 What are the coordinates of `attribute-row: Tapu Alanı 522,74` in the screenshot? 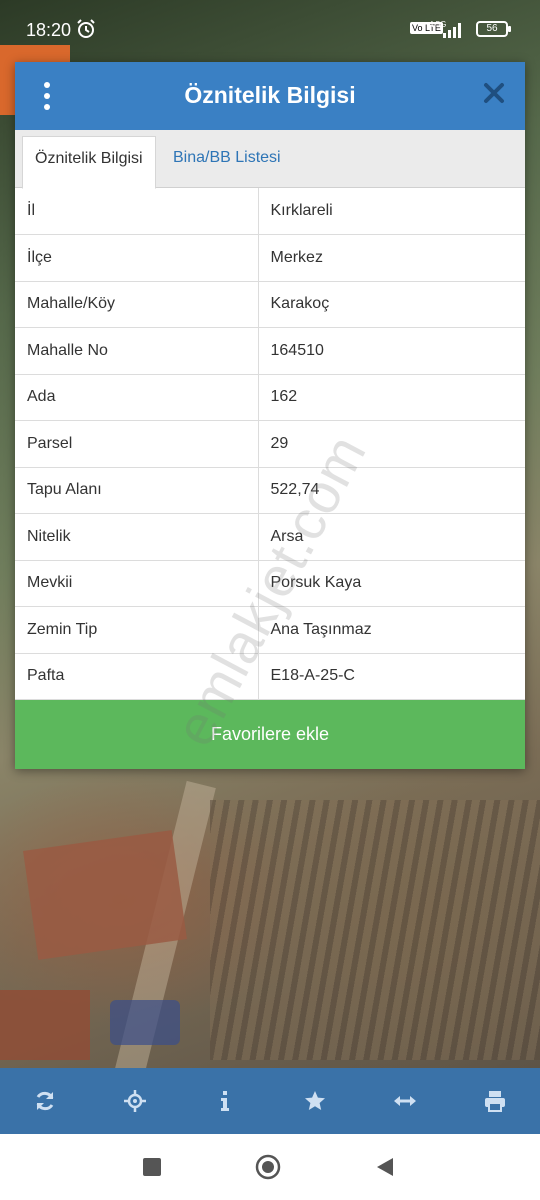 It's located at (270, 490).